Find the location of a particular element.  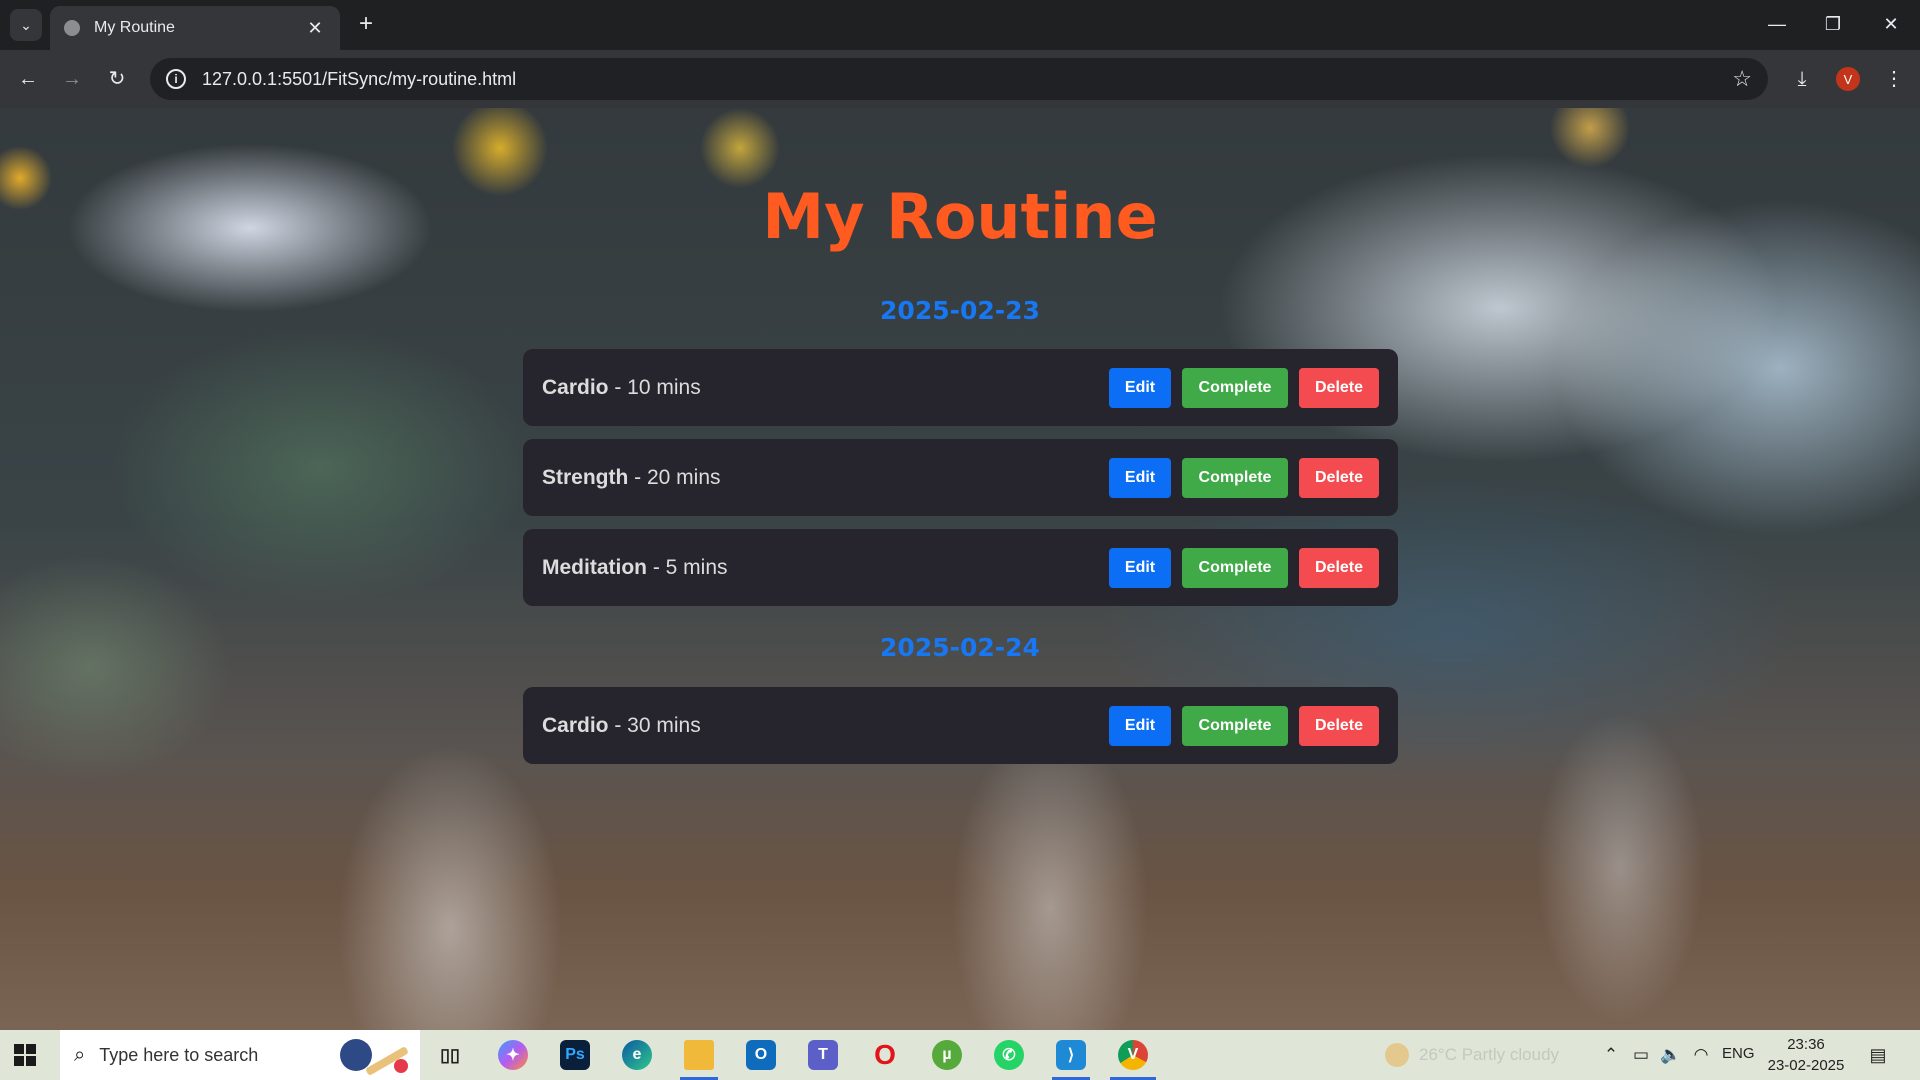

vscode-icon: ⟩ is located at coordinates (1071, 1057).